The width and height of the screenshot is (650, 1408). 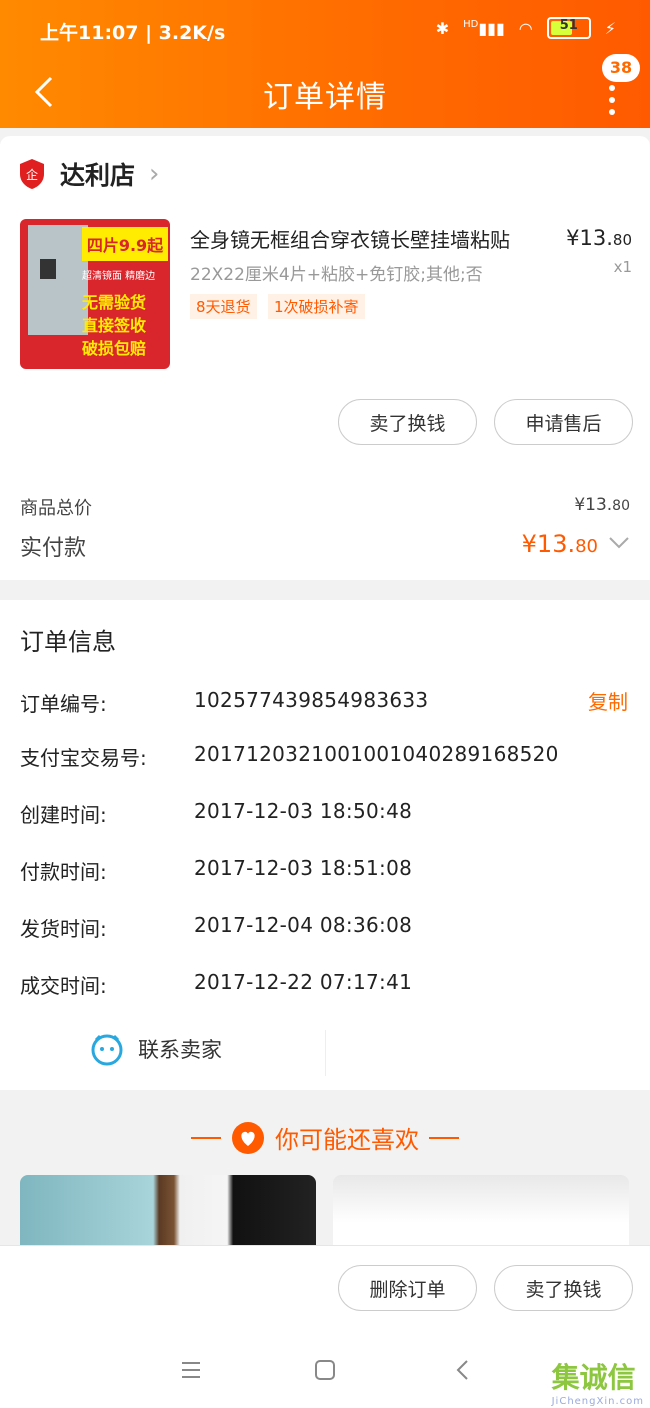 What do you see at coordinates (191, 1370) in the screenshot?
I see `menu-icon` at bounding box center [191, 1370].